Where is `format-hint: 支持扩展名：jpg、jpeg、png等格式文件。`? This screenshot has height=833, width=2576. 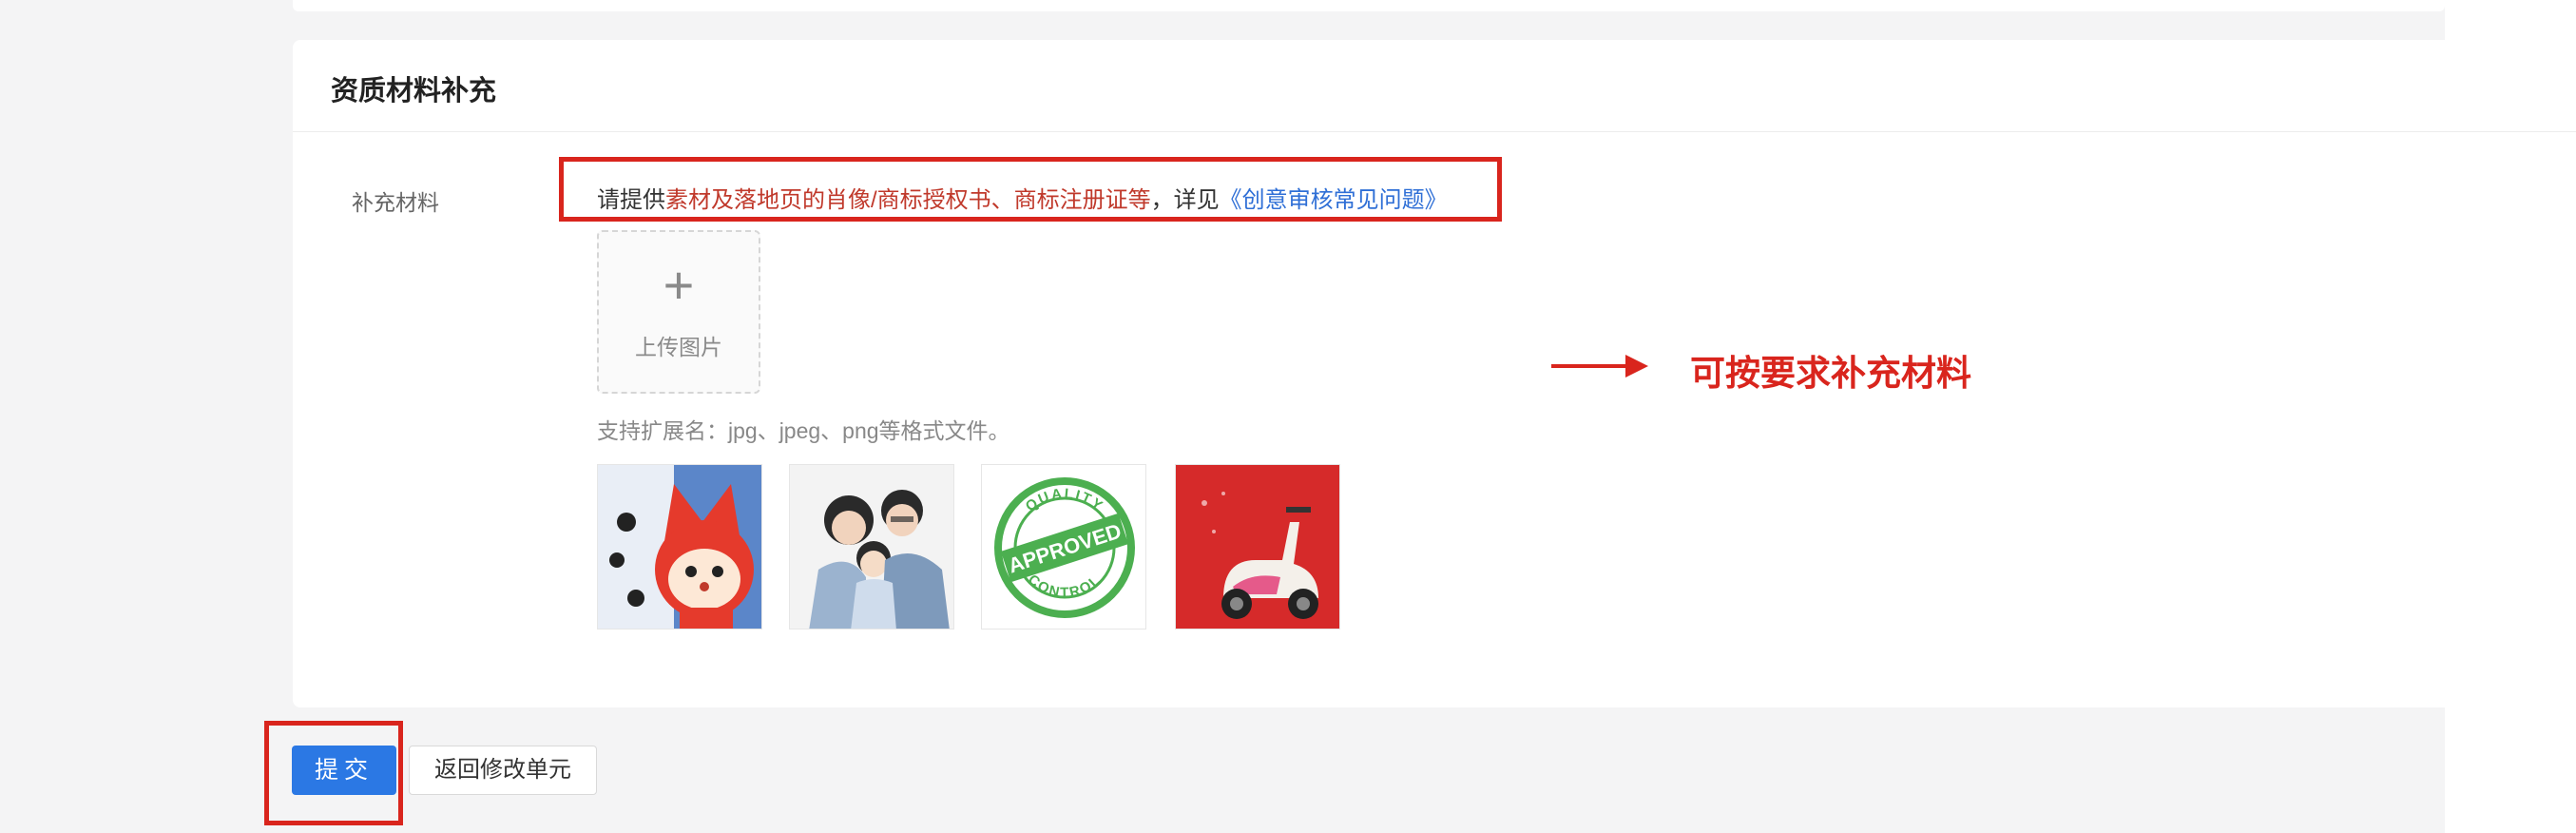
format-hint: 支持扩展名：jpg、jpeg、png等格式文件。 is located at coordinates (803, 430).